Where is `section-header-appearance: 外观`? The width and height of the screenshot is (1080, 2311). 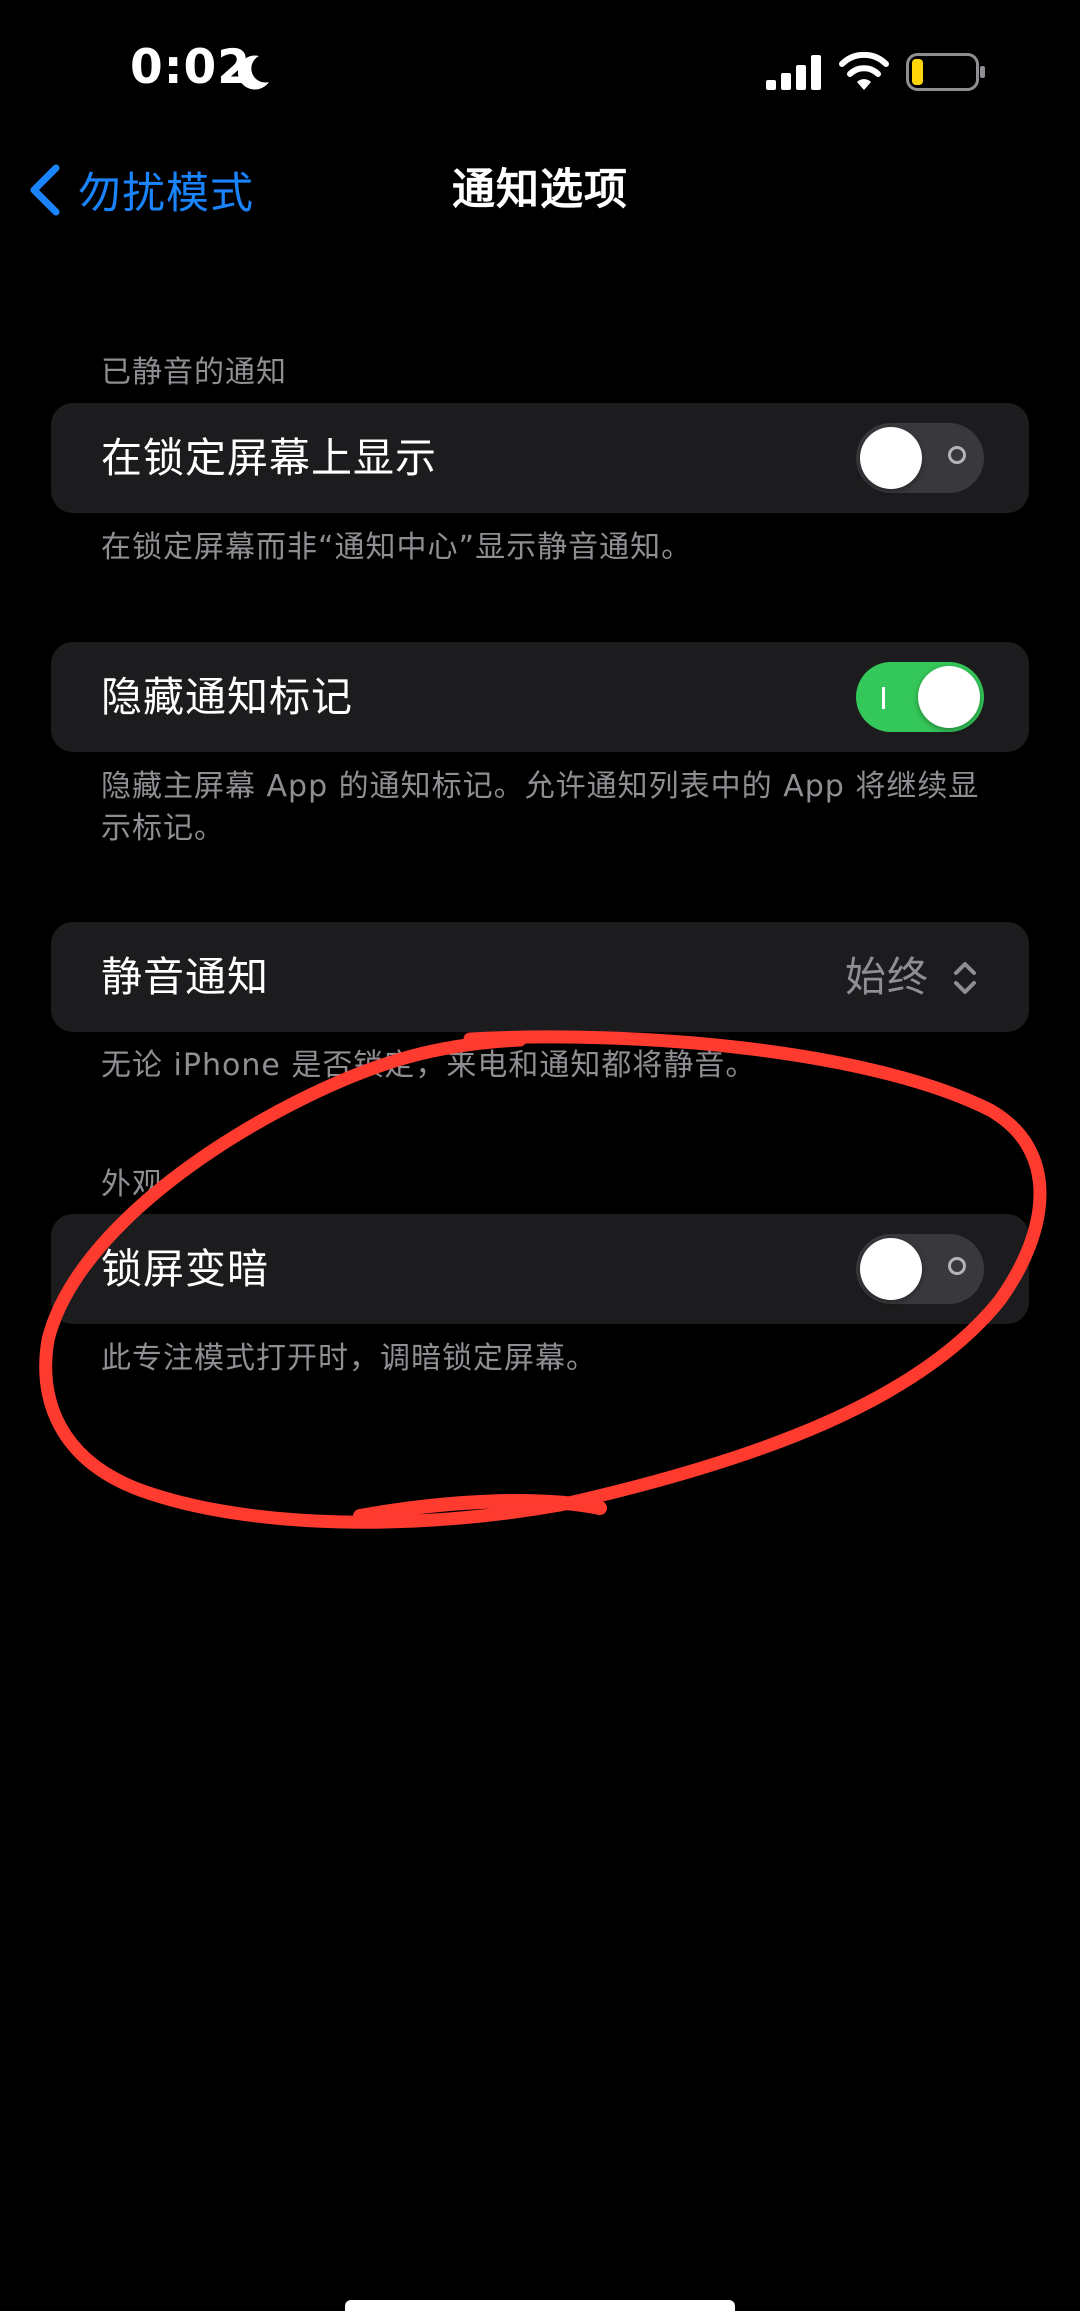 section-header-appearance: 外观 is located at coordinates (132, 1184).